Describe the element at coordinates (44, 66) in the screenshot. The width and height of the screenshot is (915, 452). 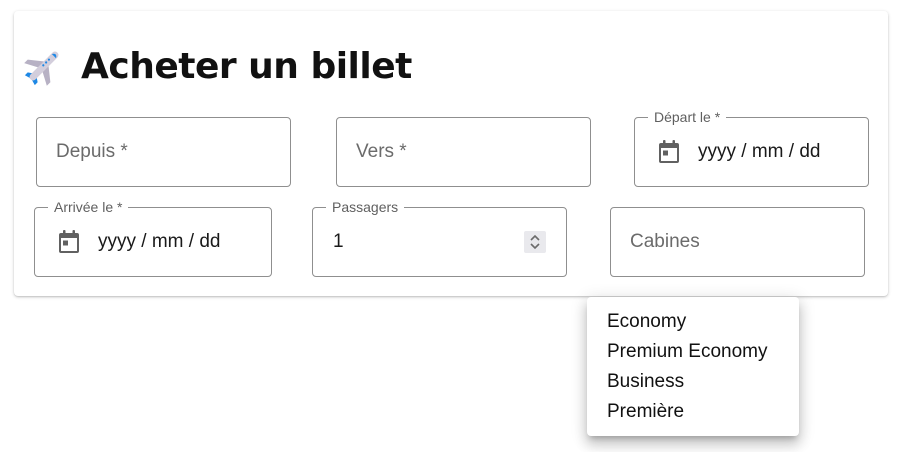
I see `airplane-icon` at that location.